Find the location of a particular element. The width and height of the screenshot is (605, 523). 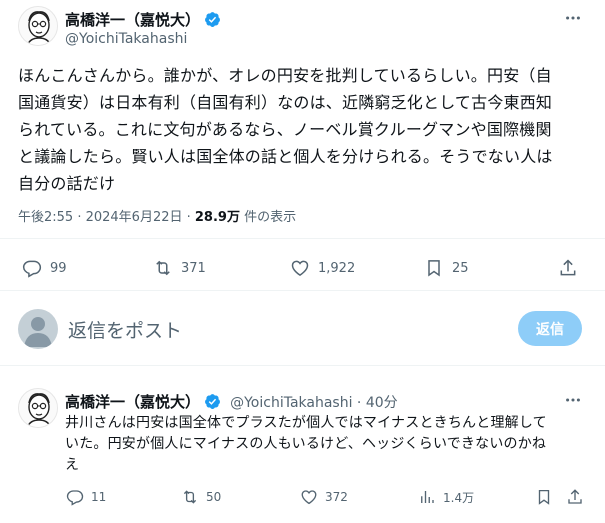

bookmark-count: 25 is located at coordinates (460, 268).